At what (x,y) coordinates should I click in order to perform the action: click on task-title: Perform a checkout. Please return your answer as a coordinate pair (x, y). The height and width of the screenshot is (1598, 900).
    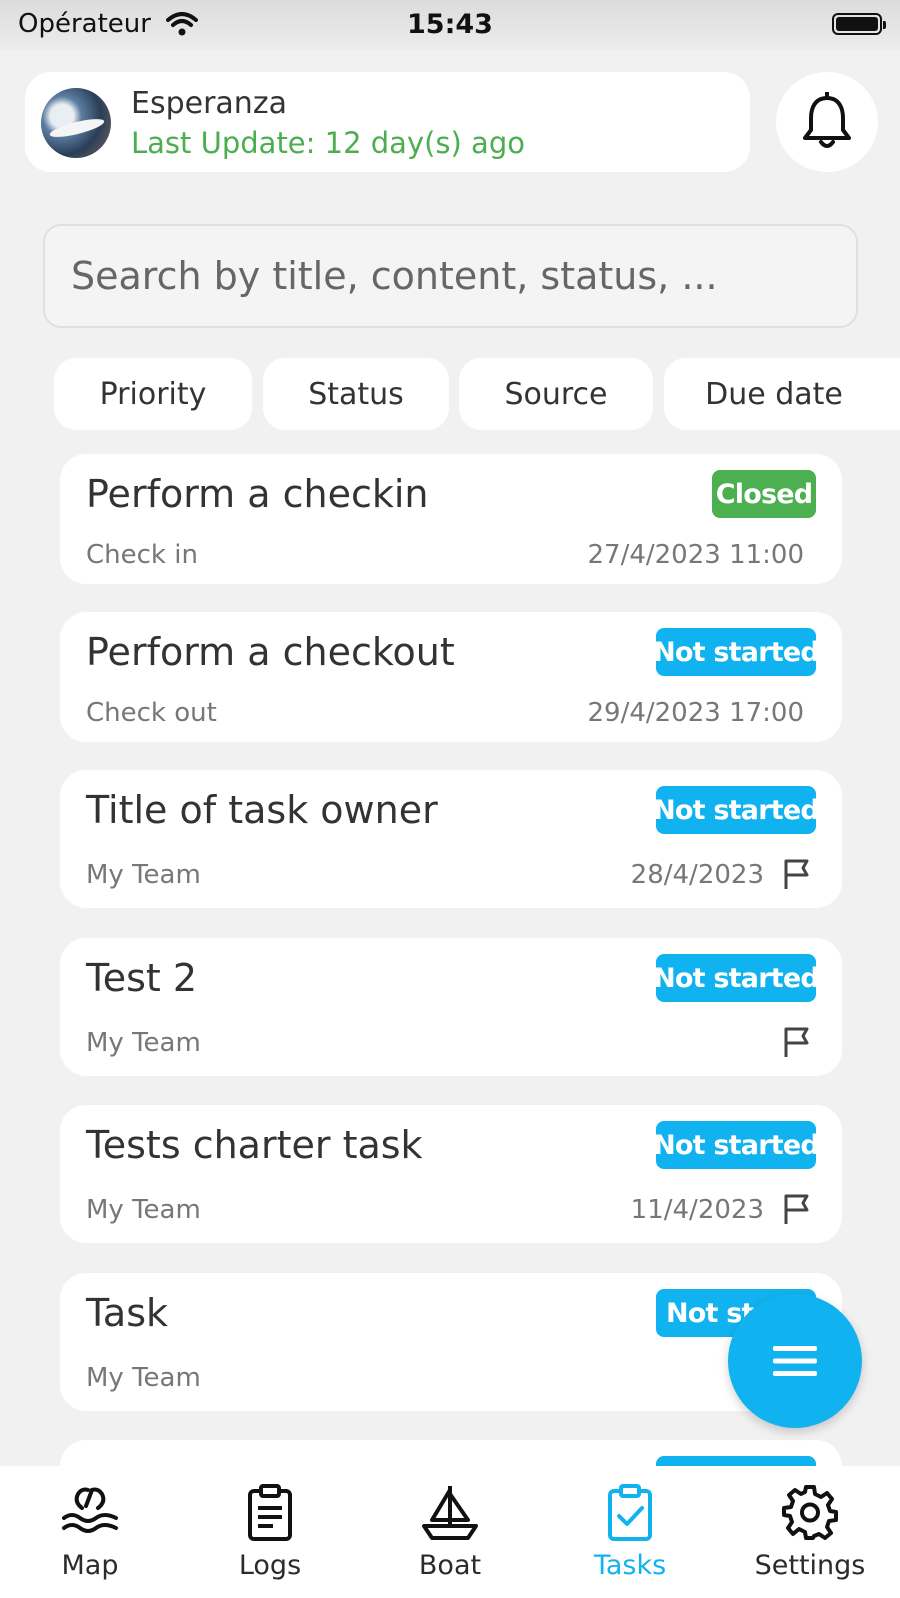
    Looking at the image, I should click on (270, 652).